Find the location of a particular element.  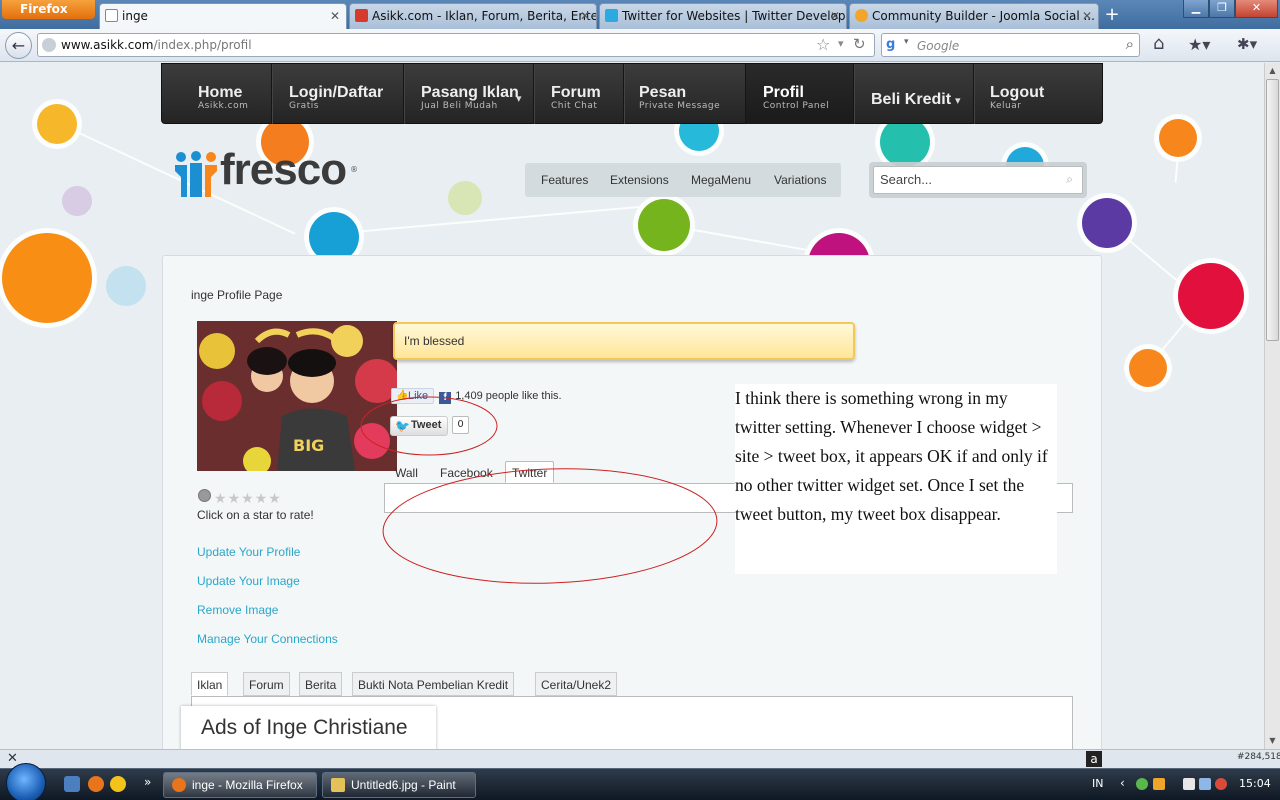

site-search-box: Search... ⌕ is located at coordinates (978, 180).